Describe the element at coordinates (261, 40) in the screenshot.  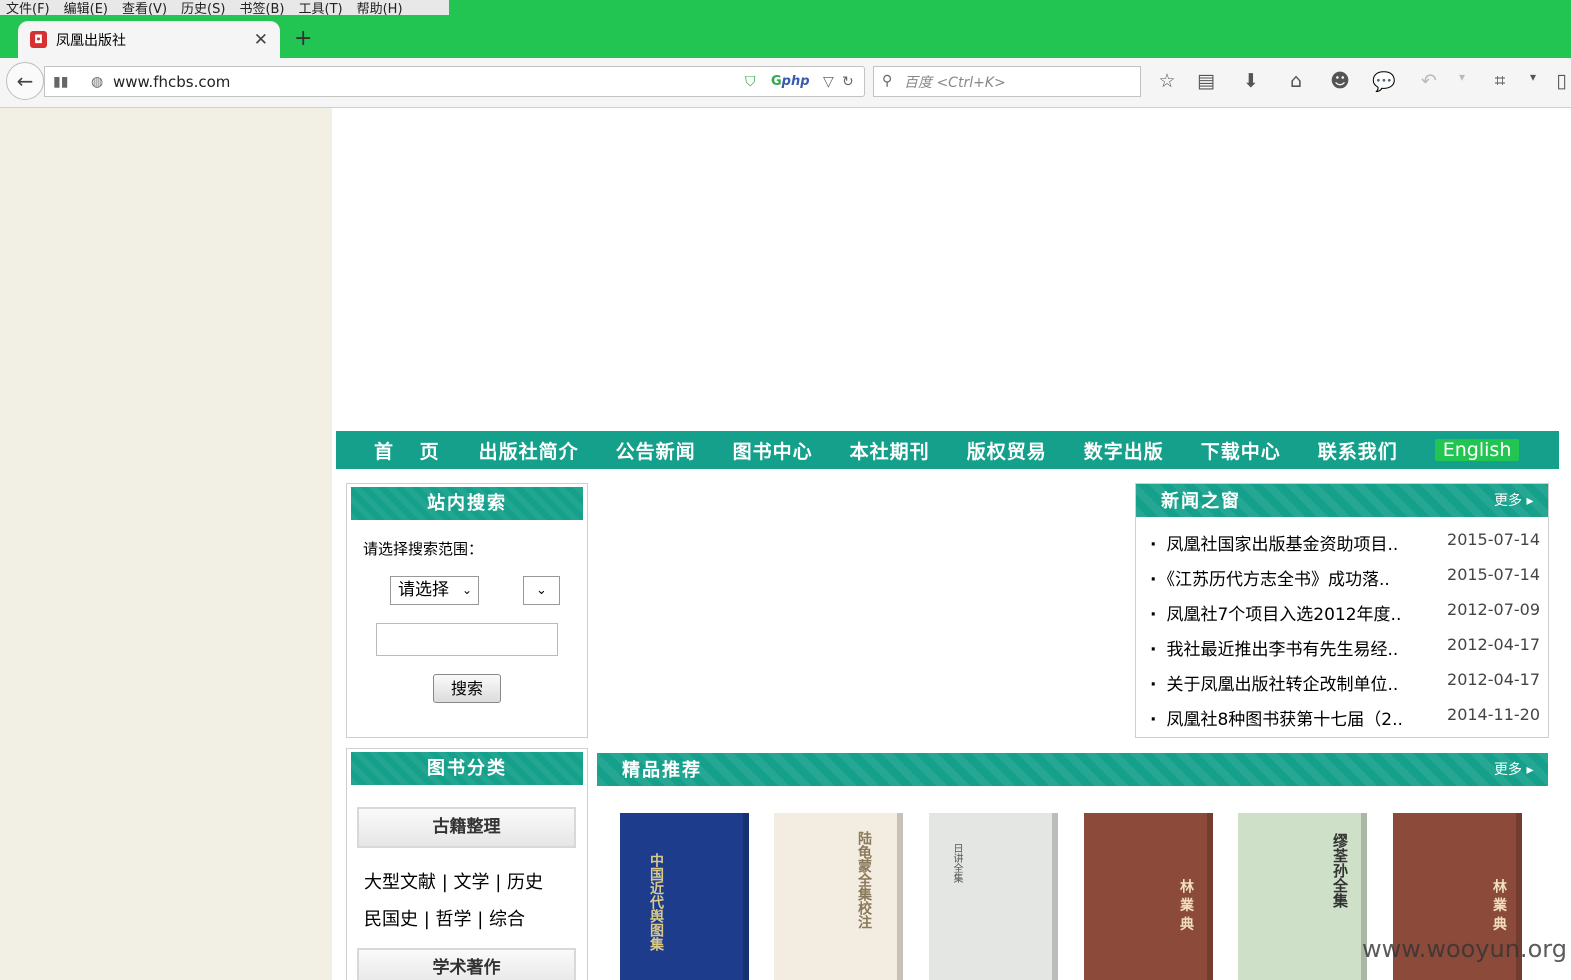
I see `close-tab-icon: ✕` at that location.